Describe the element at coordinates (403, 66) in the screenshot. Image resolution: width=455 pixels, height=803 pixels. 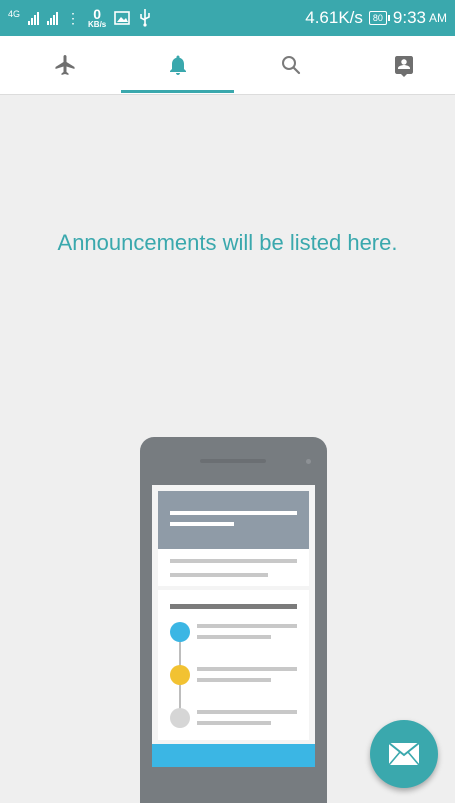
I see `contact-card-icon` at that location.